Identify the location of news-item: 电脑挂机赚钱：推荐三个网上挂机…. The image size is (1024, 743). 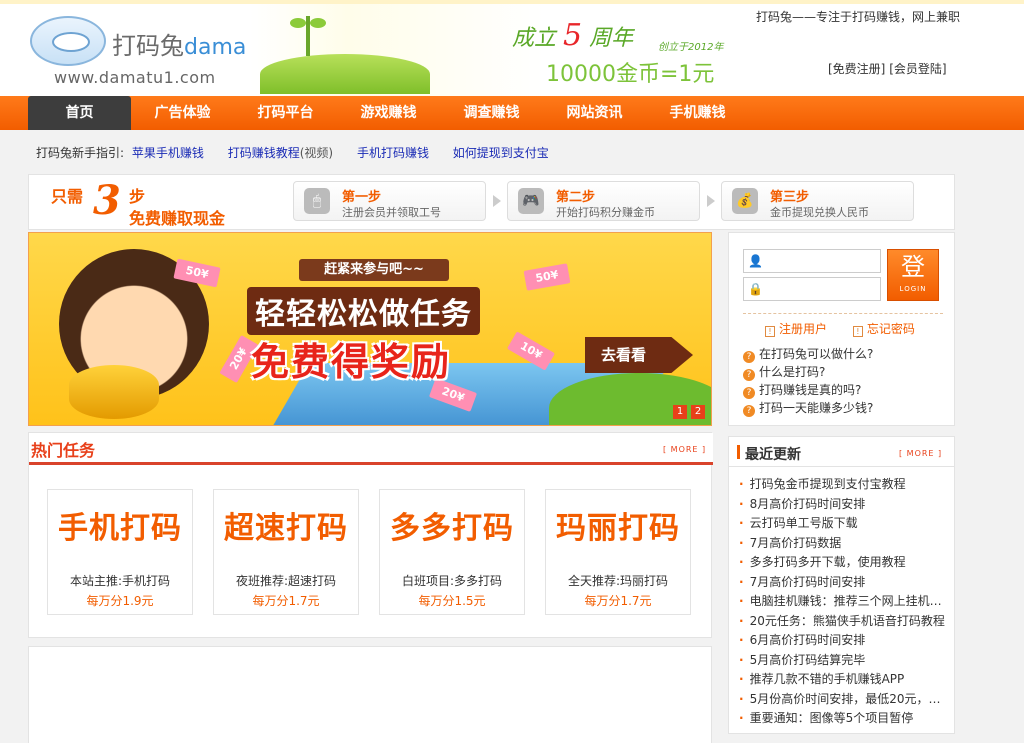
(844, 602).